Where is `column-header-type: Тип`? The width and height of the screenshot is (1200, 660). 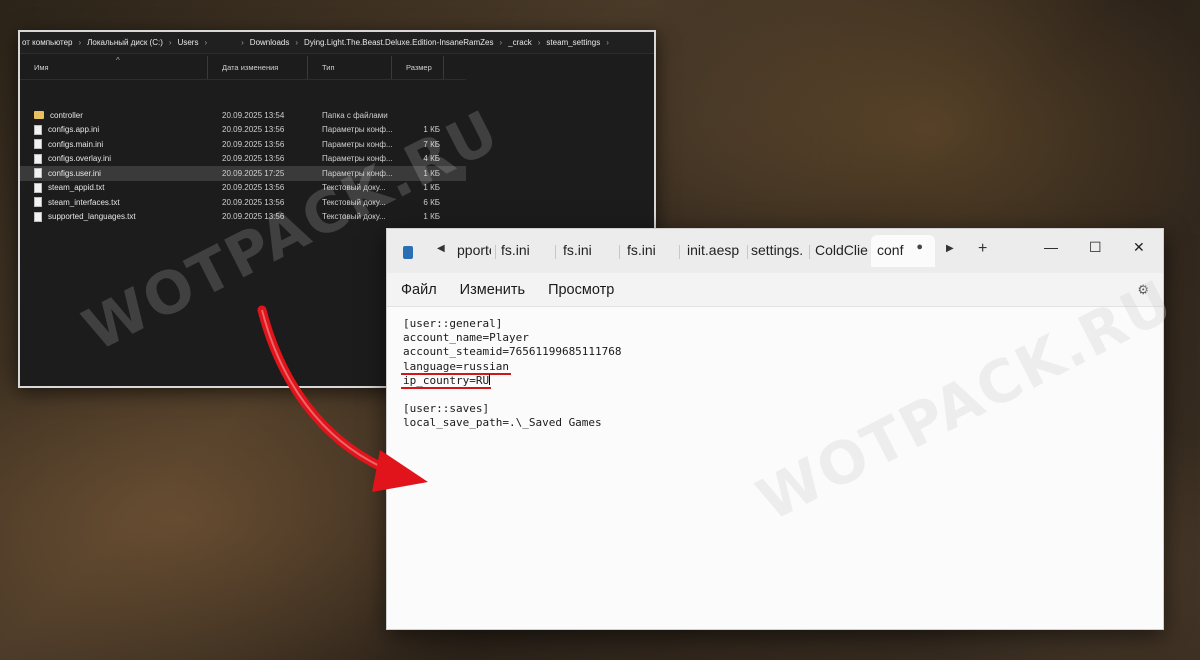 column-header-type: Тип is located at coordinates (350, 67).